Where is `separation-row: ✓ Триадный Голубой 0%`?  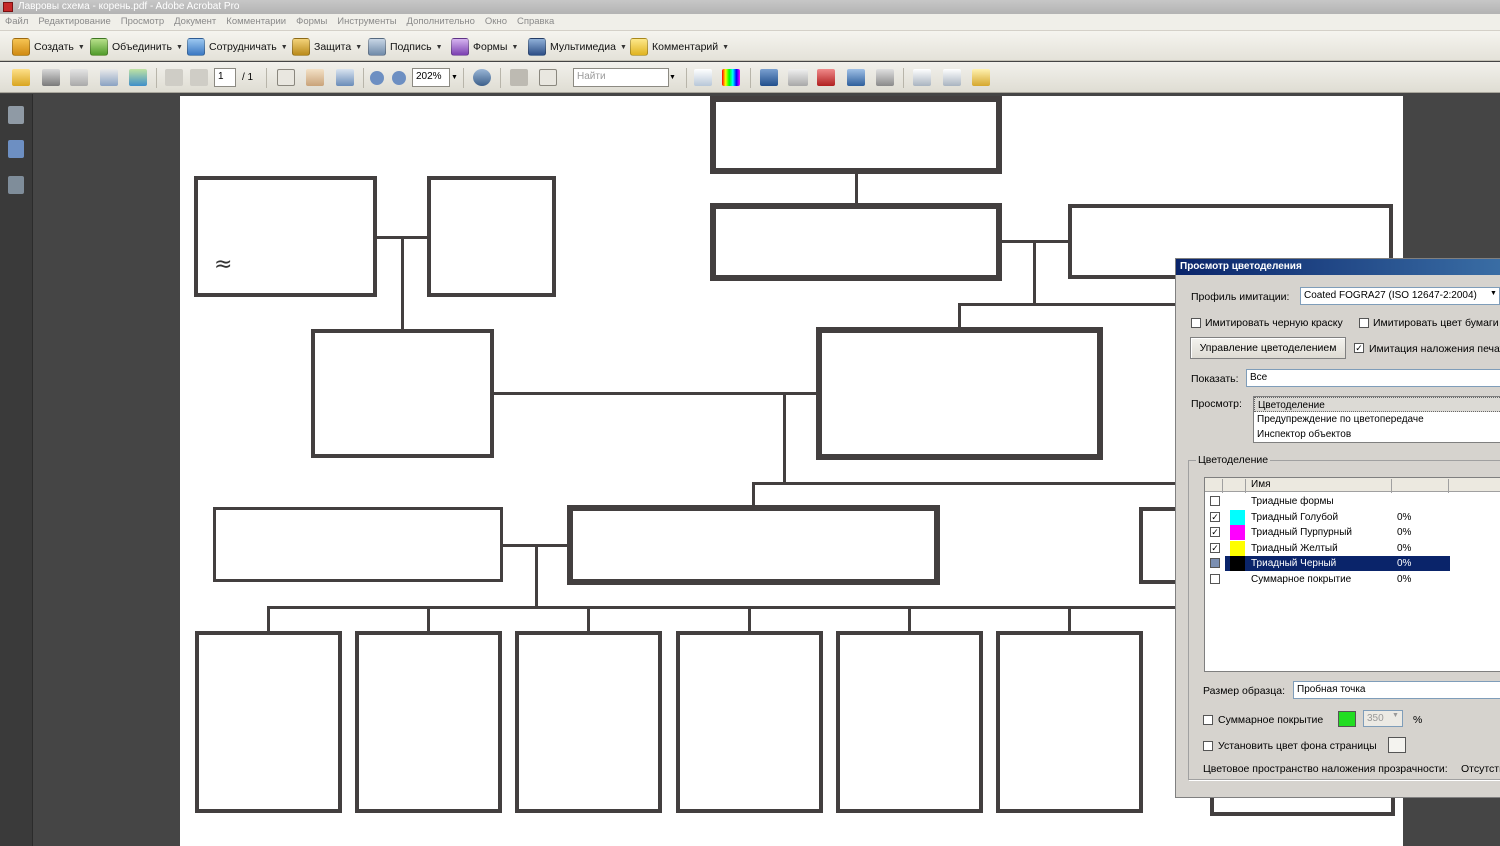
separation-row: ✓ Триадный Голубой 0% is located at coordinates (1352, 517).